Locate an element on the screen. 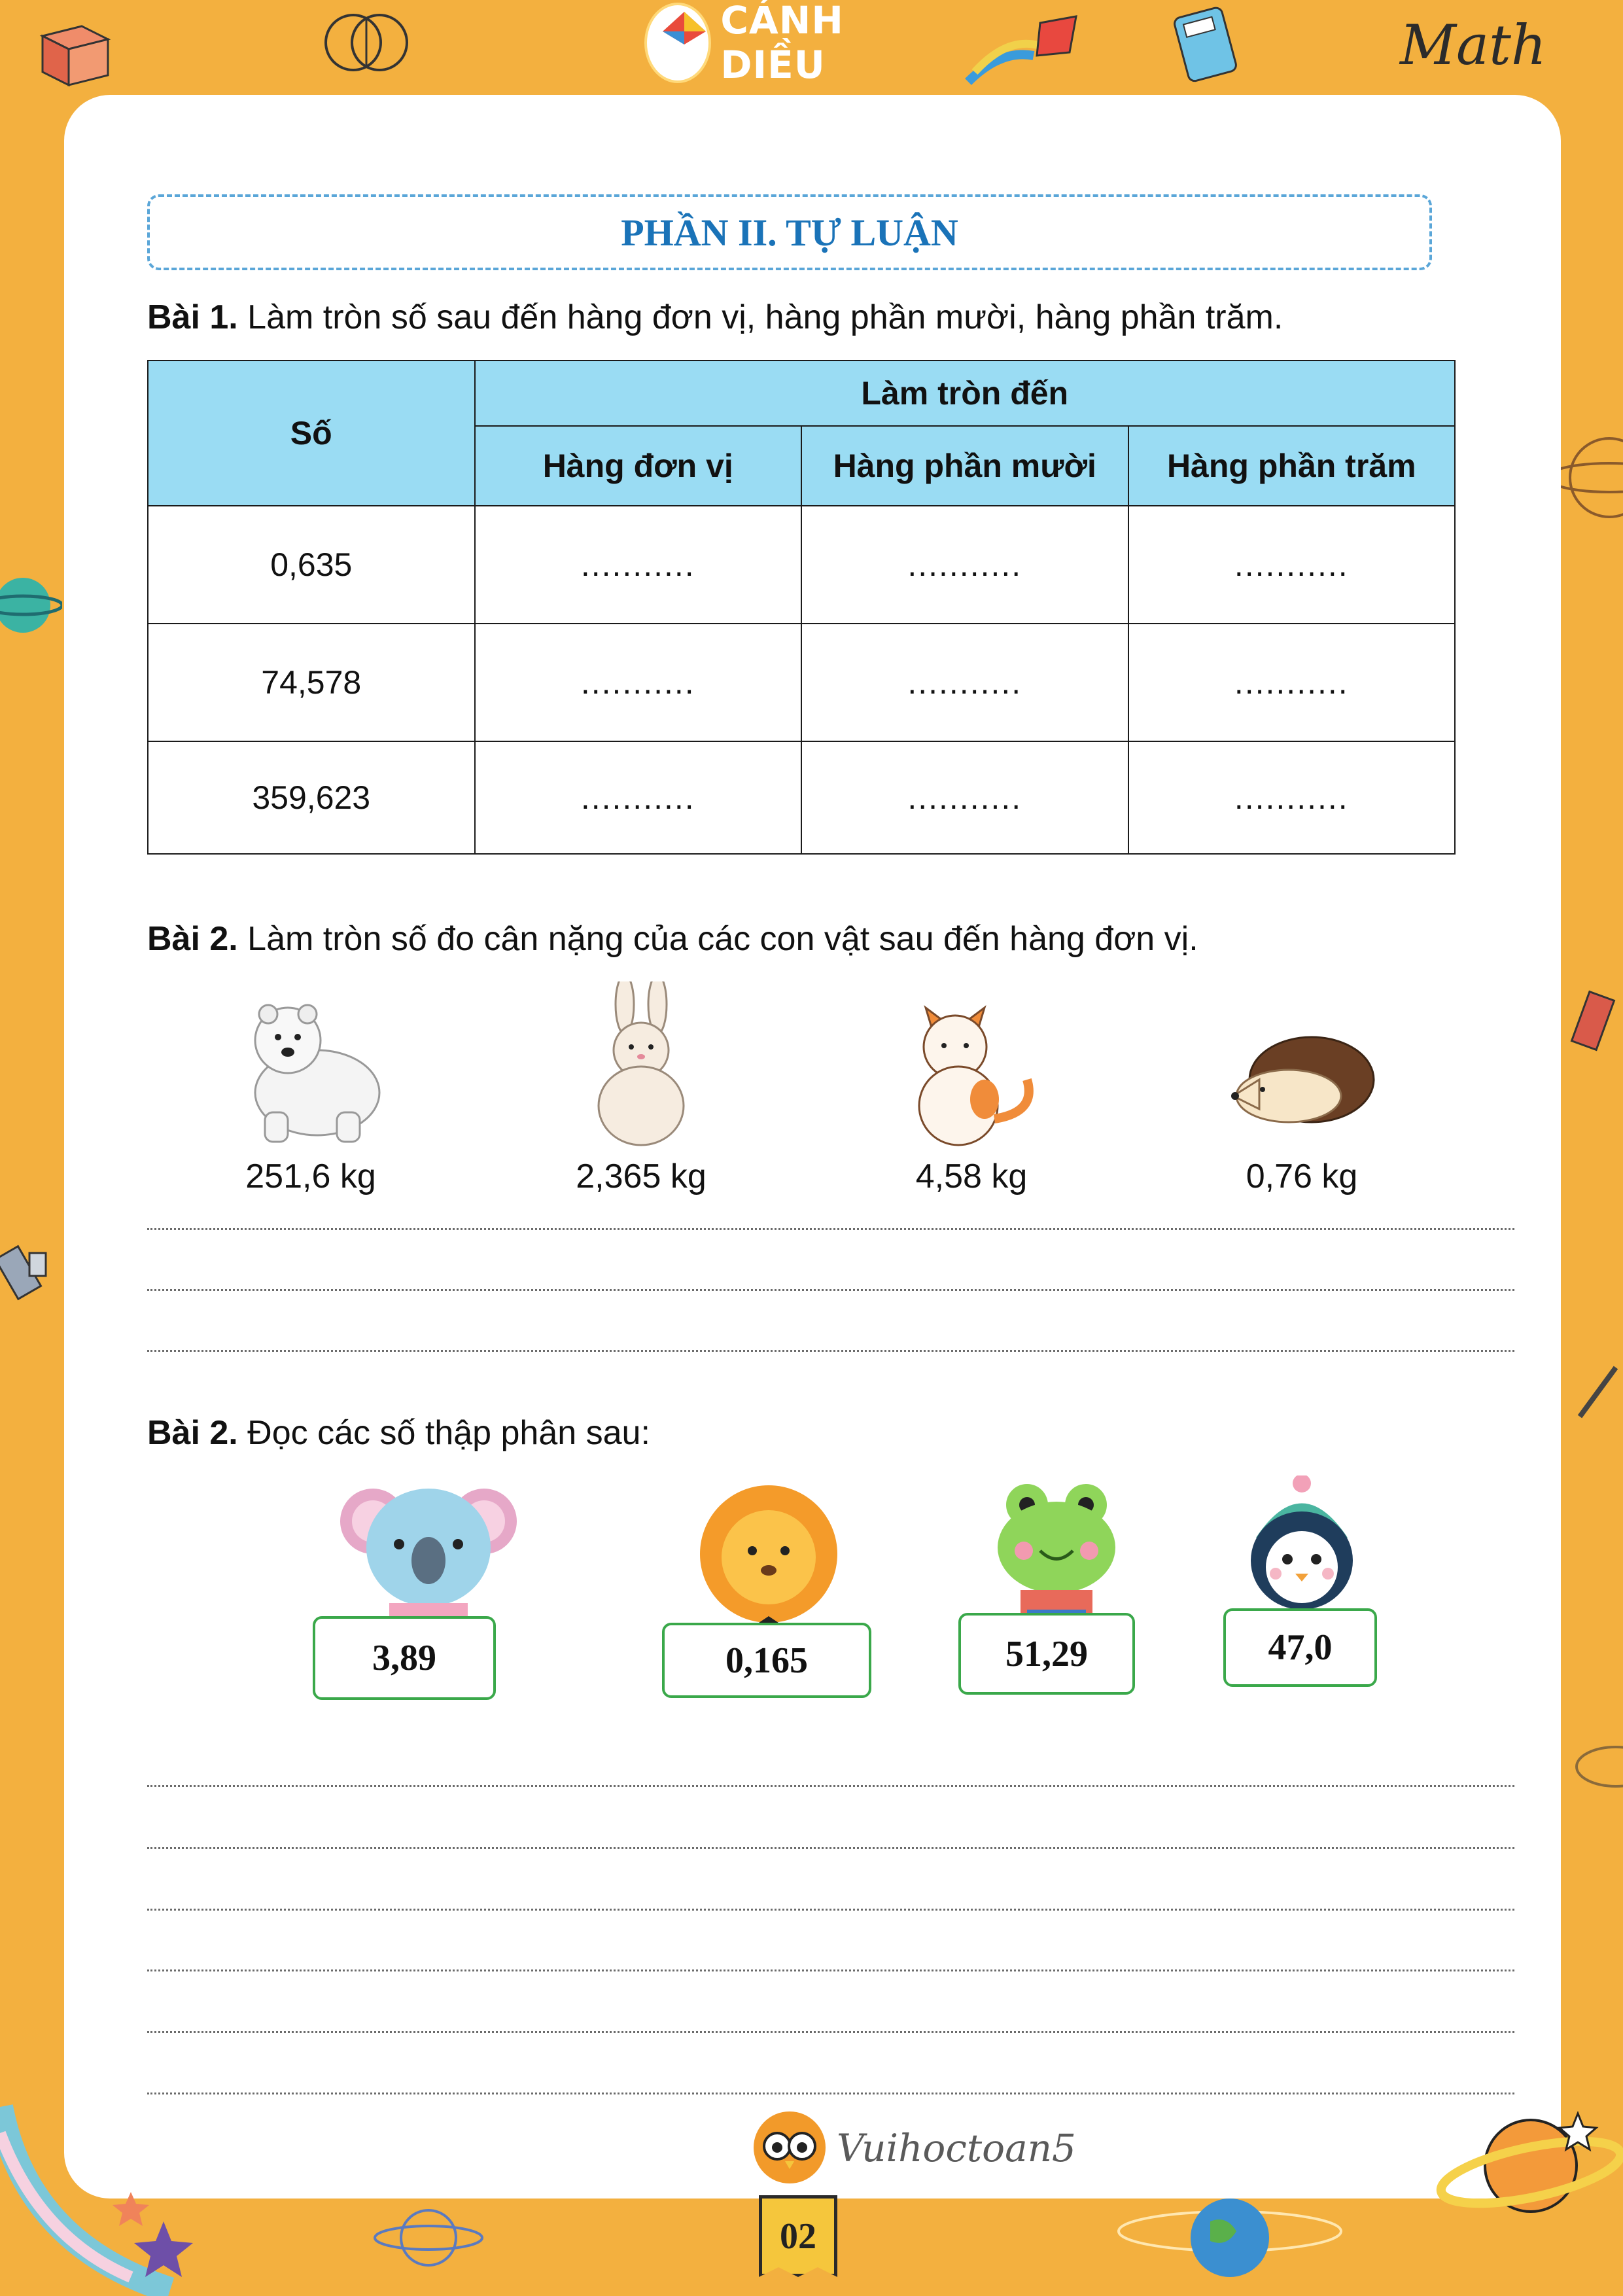 The height and width of the screenshot is (2296, 1623). row-number: 74,578 is located at coordinates (311, 683).